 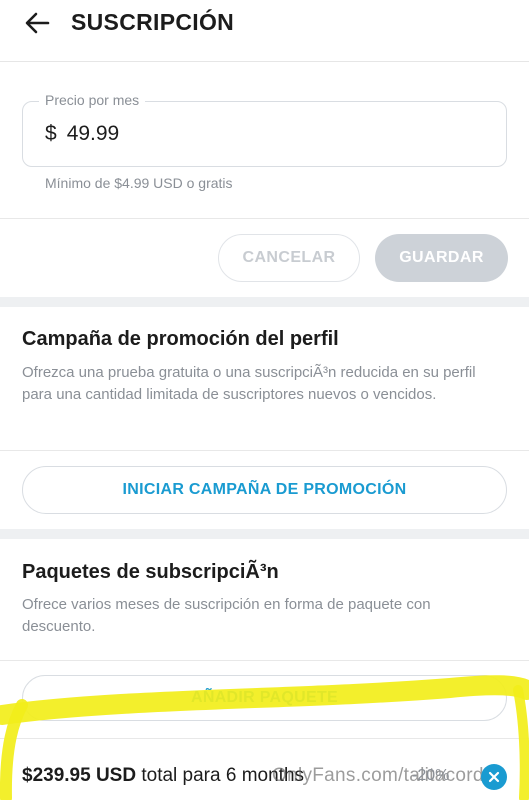 I want to click on price-field-label: Precio por mes, so click(x=92, y=100).